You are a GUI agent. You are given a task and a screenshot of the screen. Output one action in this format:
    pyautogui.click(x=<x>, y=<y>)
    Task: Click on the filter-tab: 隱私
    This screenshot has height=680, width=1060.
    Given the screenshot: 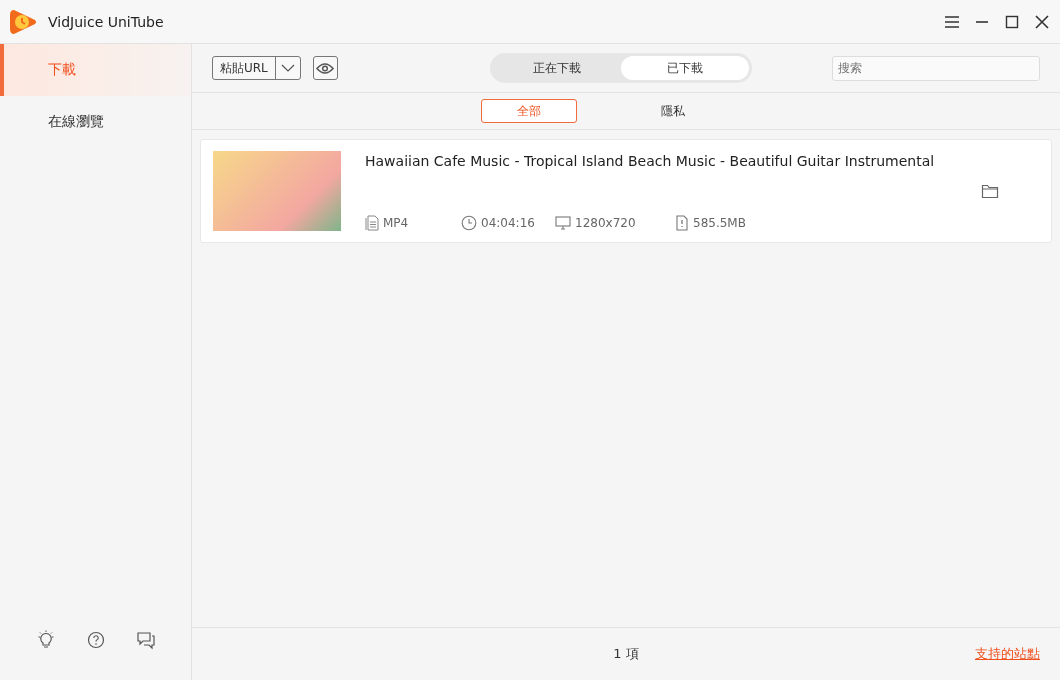 What is the action you would take?
    pyautogui.click(x=673, y=111)
    